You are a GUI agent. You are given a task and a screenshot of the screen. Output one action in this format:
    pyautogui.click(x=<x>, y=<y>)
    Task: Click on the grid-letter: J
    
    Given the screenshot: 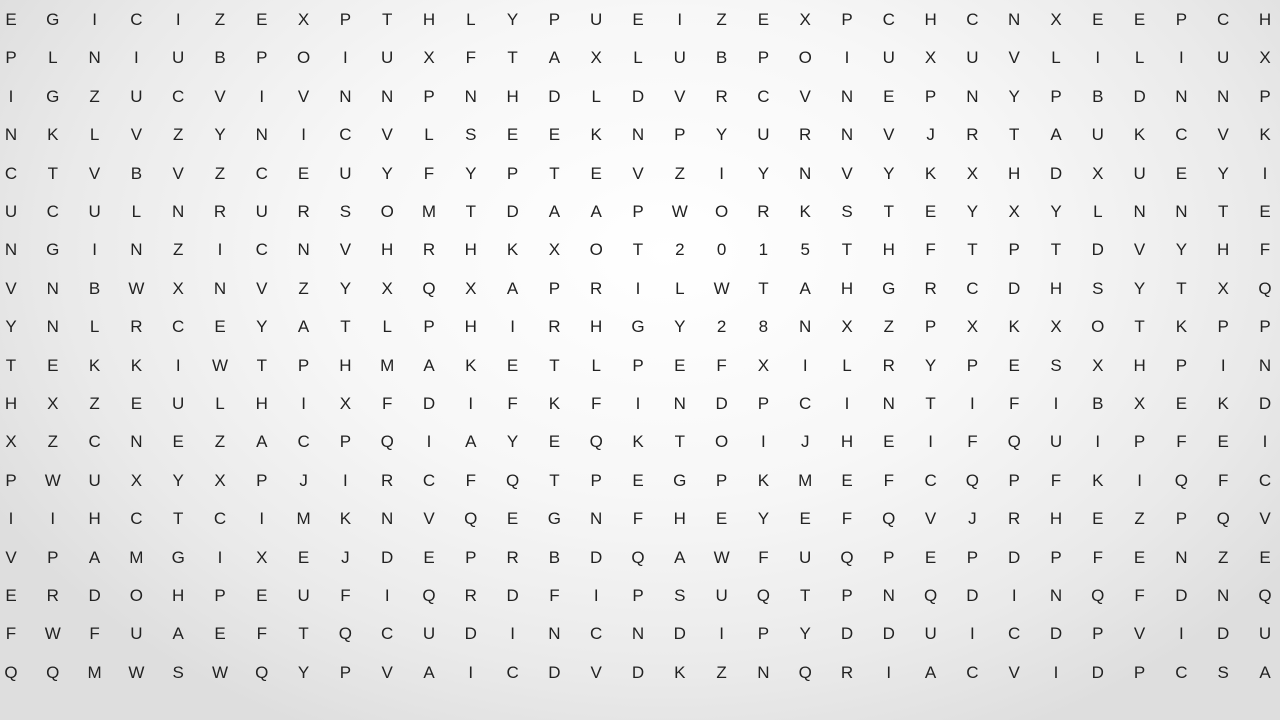 What is the action you would take?
    pyautogui.click(x=303, y=480)
    